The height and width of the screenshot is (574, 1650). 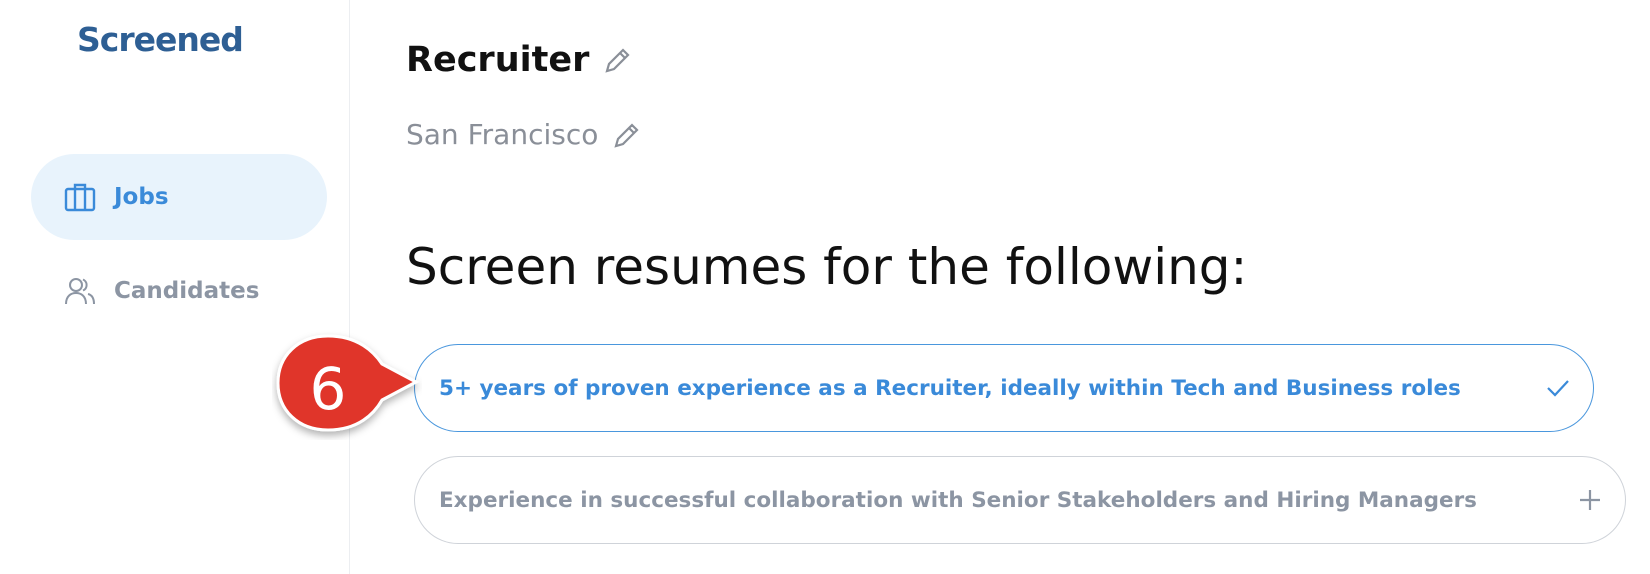 I want to click on job-location-text: San Francisco, so click(x=502, y=134).